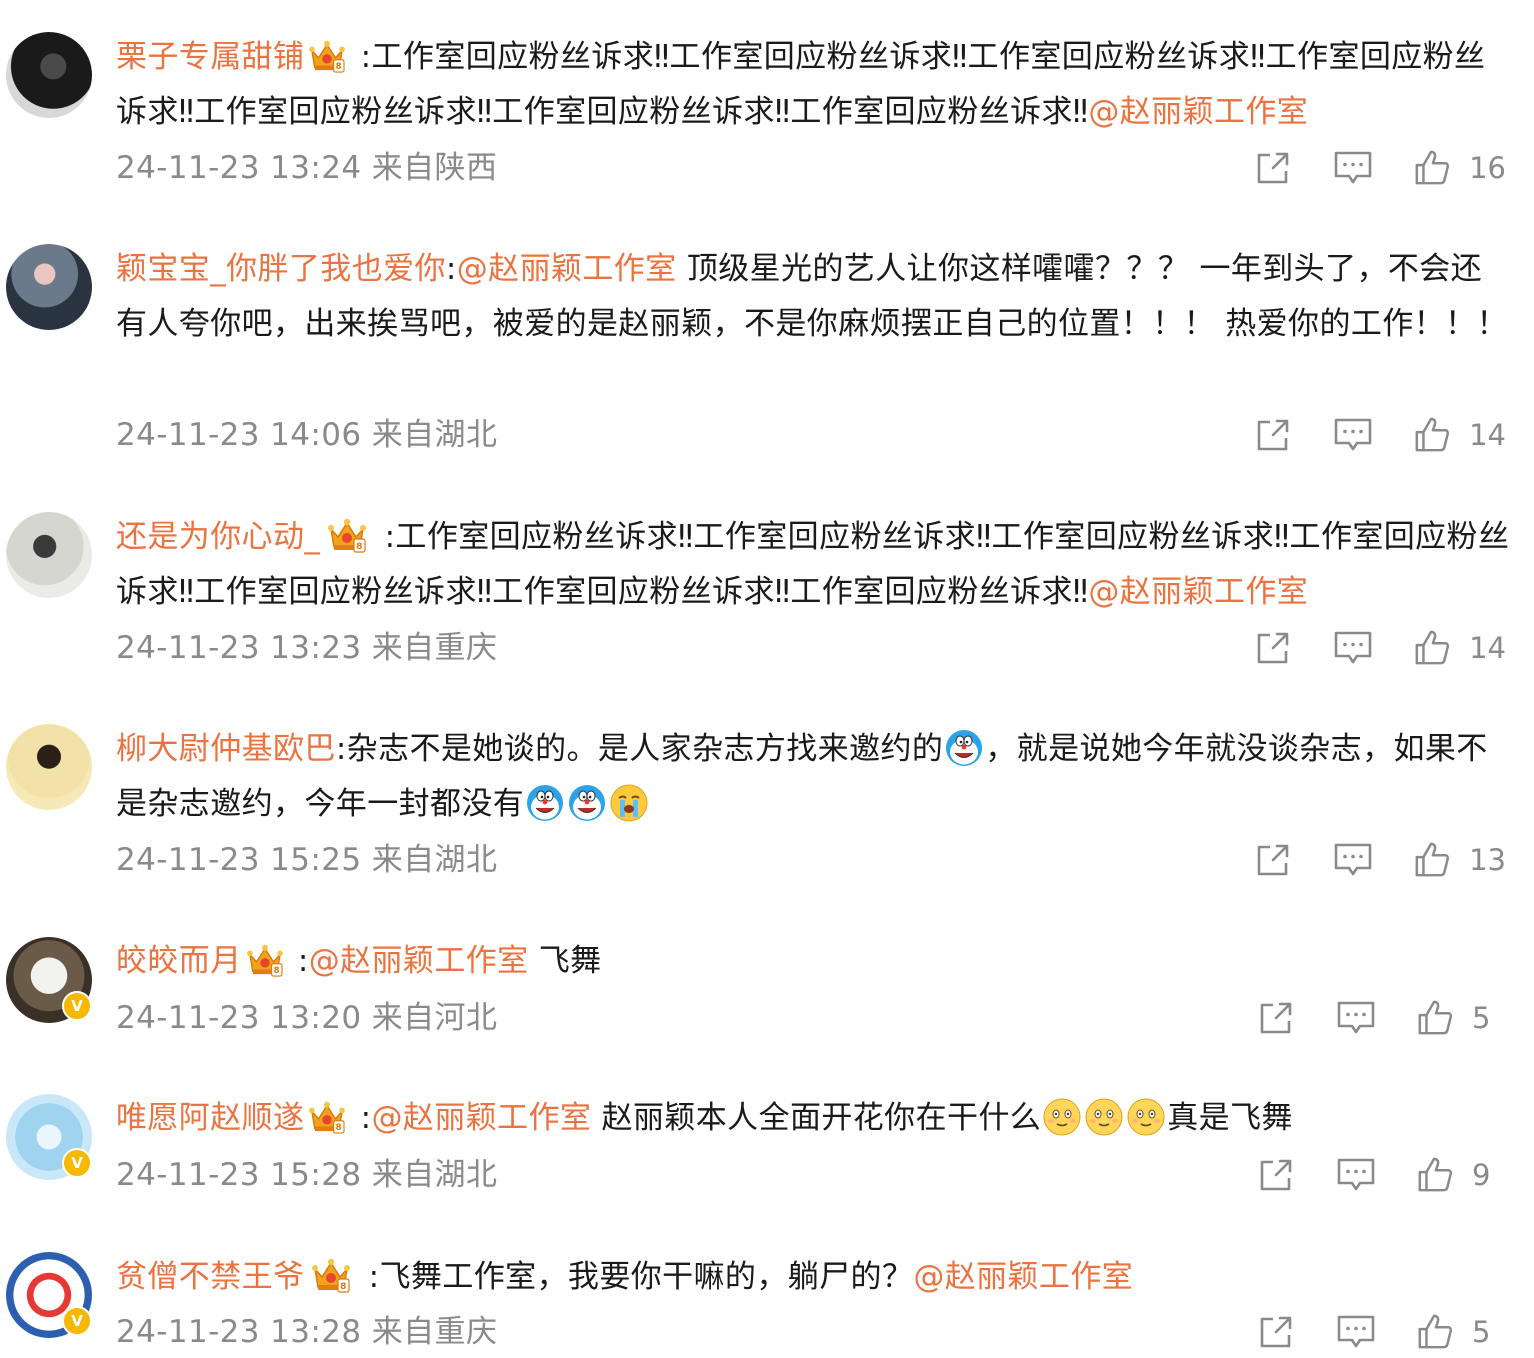 Image resolution: width=1534 pixels, height=1358 pixels. Describe the element at coordinates (1481, 1332) in the screenshot. I see `like-count: 5` at that location.